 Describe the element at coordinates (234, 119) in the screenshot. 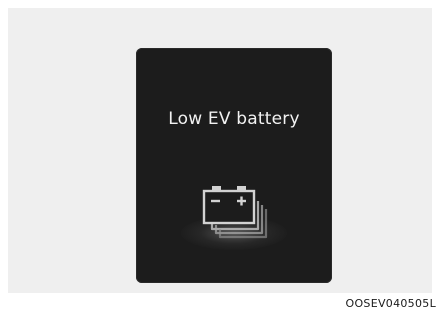

I see `warning-message: Low EV battery` at that location.